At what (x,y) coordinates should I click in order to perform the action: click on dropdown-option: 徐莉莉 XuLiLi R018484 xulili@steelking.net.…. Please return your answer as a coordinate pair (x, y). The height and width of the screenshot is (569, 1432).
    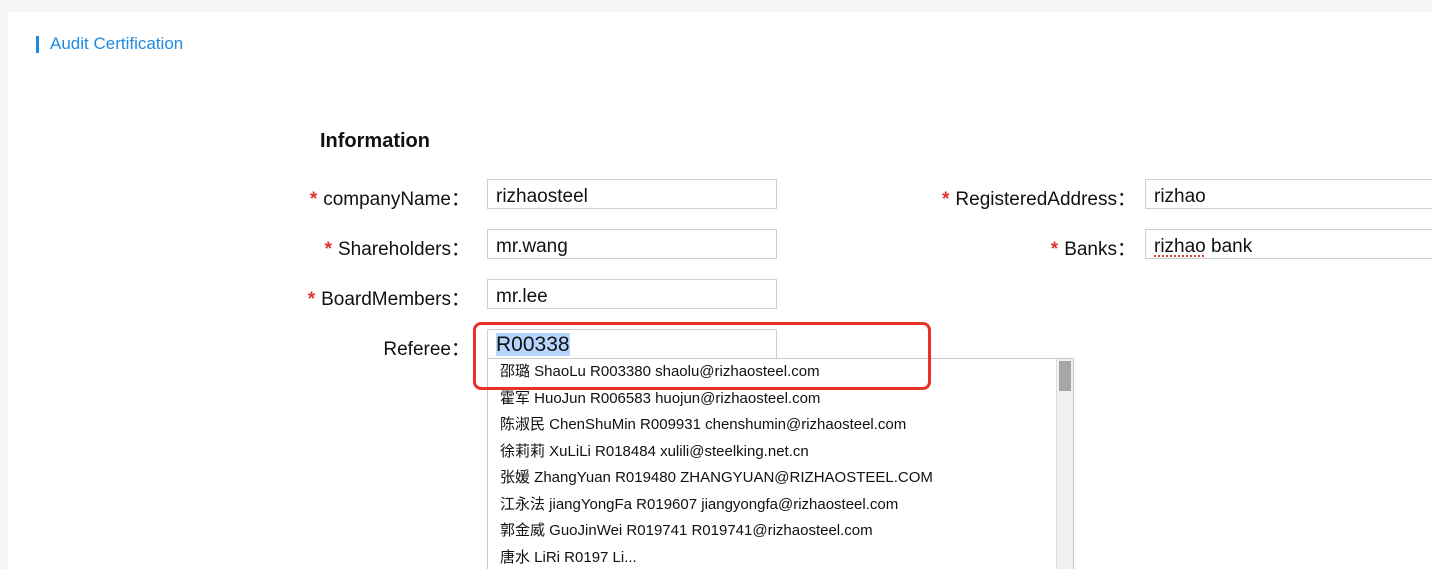
    Looking at the image, I should click on (780, 452).